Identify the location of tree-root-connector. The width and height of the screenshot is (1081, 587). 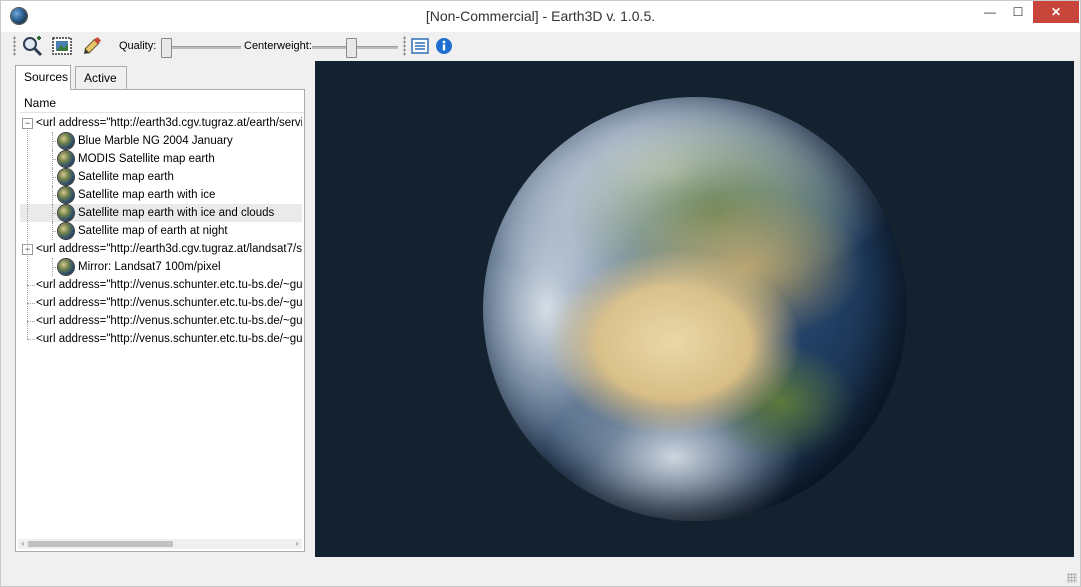
(27, 233).